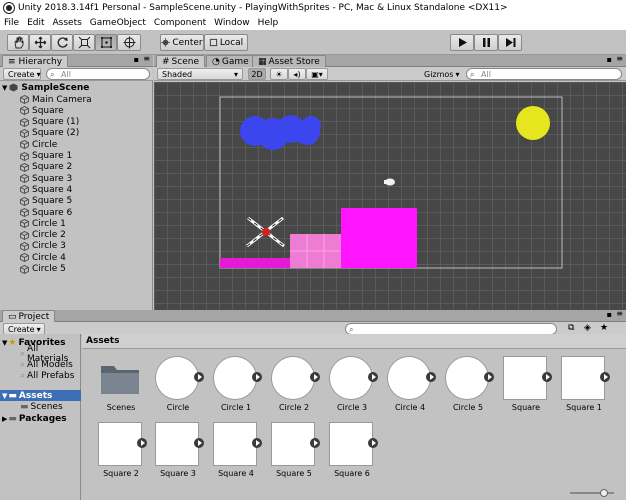  I want to click on hierarchy-item: Circle 5, so click(96, 269).